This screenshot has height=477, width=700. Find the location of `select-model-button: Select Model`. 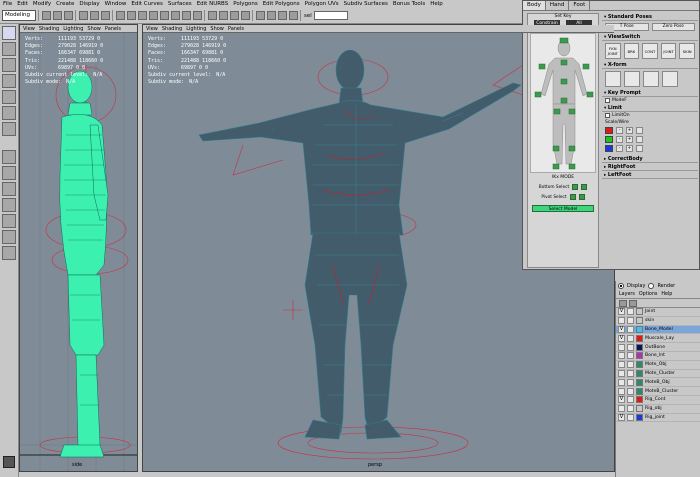

select-model-button: Select Model is located at coordinates (563, 208).